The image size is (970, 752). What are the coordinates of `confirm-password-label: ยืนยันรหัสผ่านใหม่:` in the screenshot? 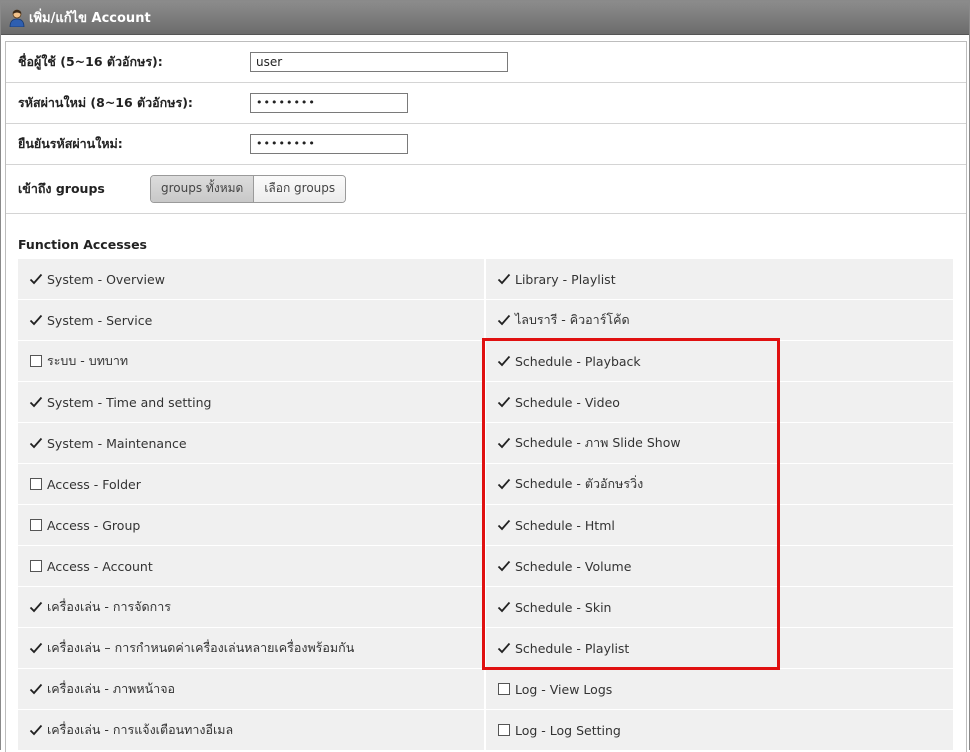 It's located at (70, 143).